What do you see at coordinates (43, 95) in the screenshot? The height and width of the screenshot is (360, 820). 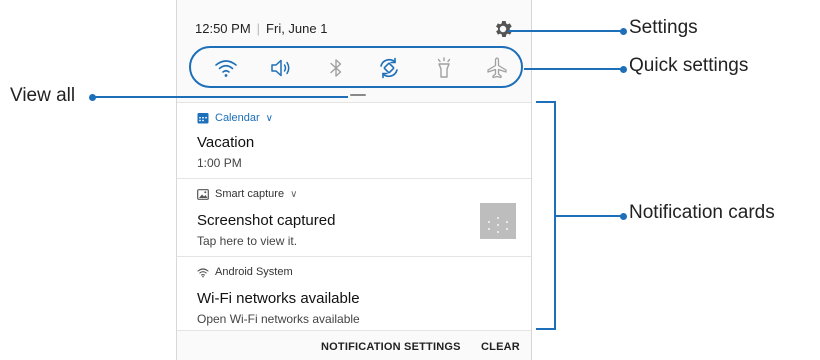 I see `view-all-callout-label: View all` at bounding box center [43, 95].